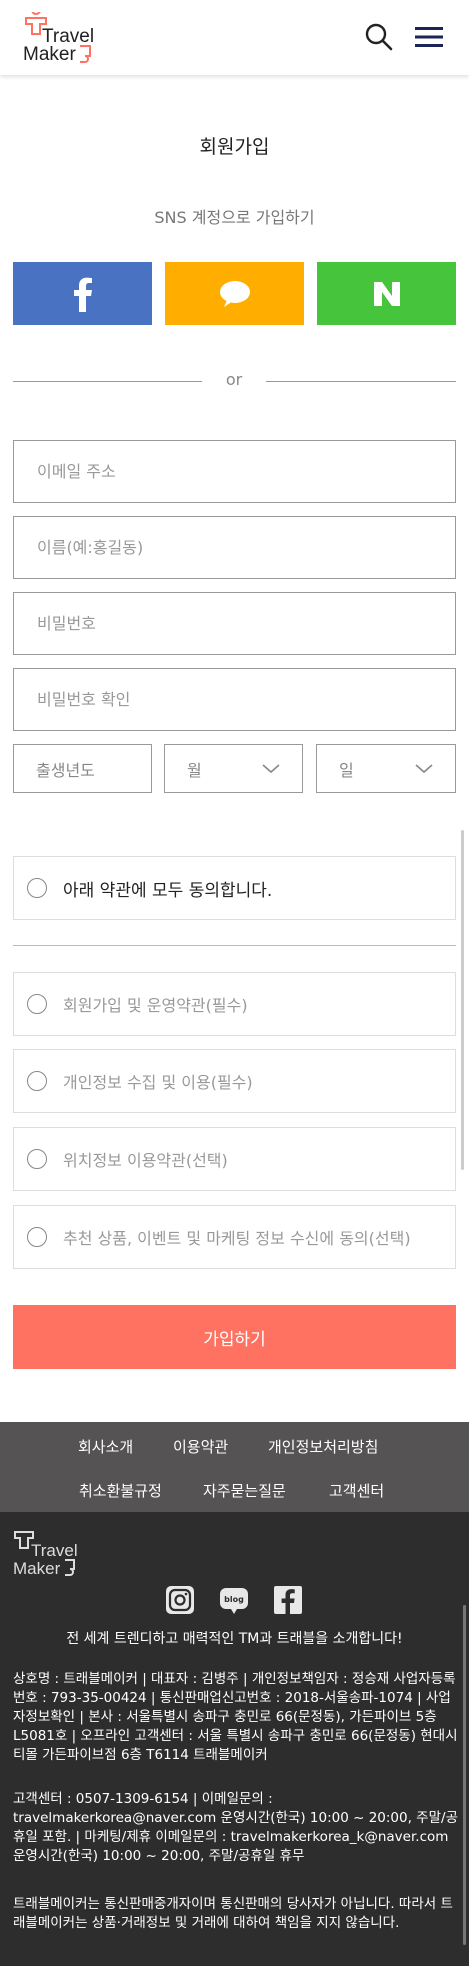 The width and height of the screenshot is (469, 1966). Describe the element at coordinates (37, 1568) in the screenshot. I see `footer-logo-word-maker: Maker` at that location.